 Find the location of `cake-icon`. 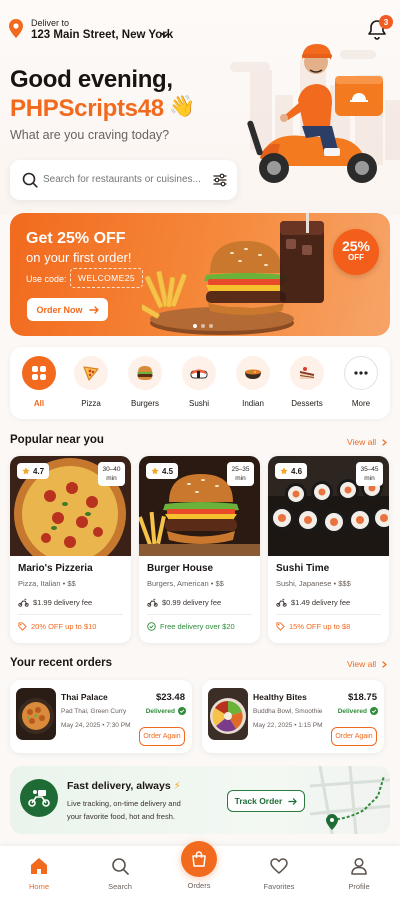

cake-icon is located at coordinates (307, 373).